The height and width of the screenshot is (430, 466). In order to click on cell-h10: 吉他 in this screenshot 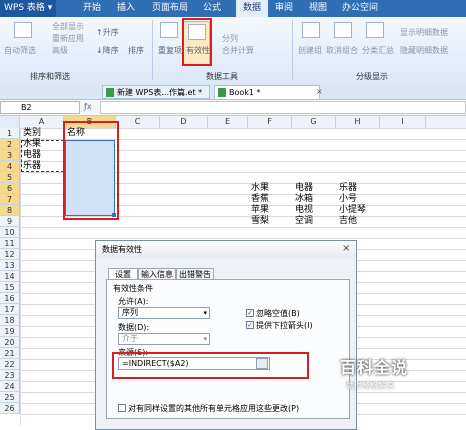, I will do `click(348, 221)`.